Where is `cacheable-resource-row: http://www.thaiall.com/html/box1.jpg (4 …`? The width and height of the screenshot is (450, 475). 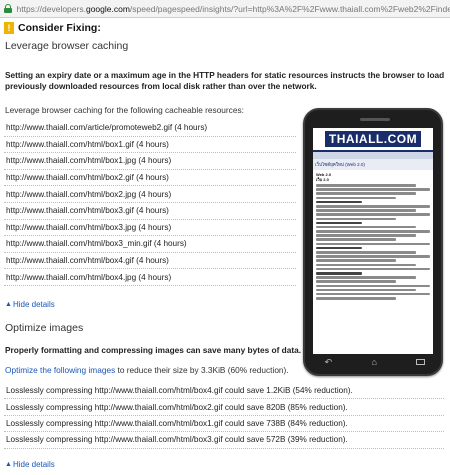 cacheable-resource-row: http://www.thaiall.com/html/box1.jpg (4 … is located at coordinates (150, 161).